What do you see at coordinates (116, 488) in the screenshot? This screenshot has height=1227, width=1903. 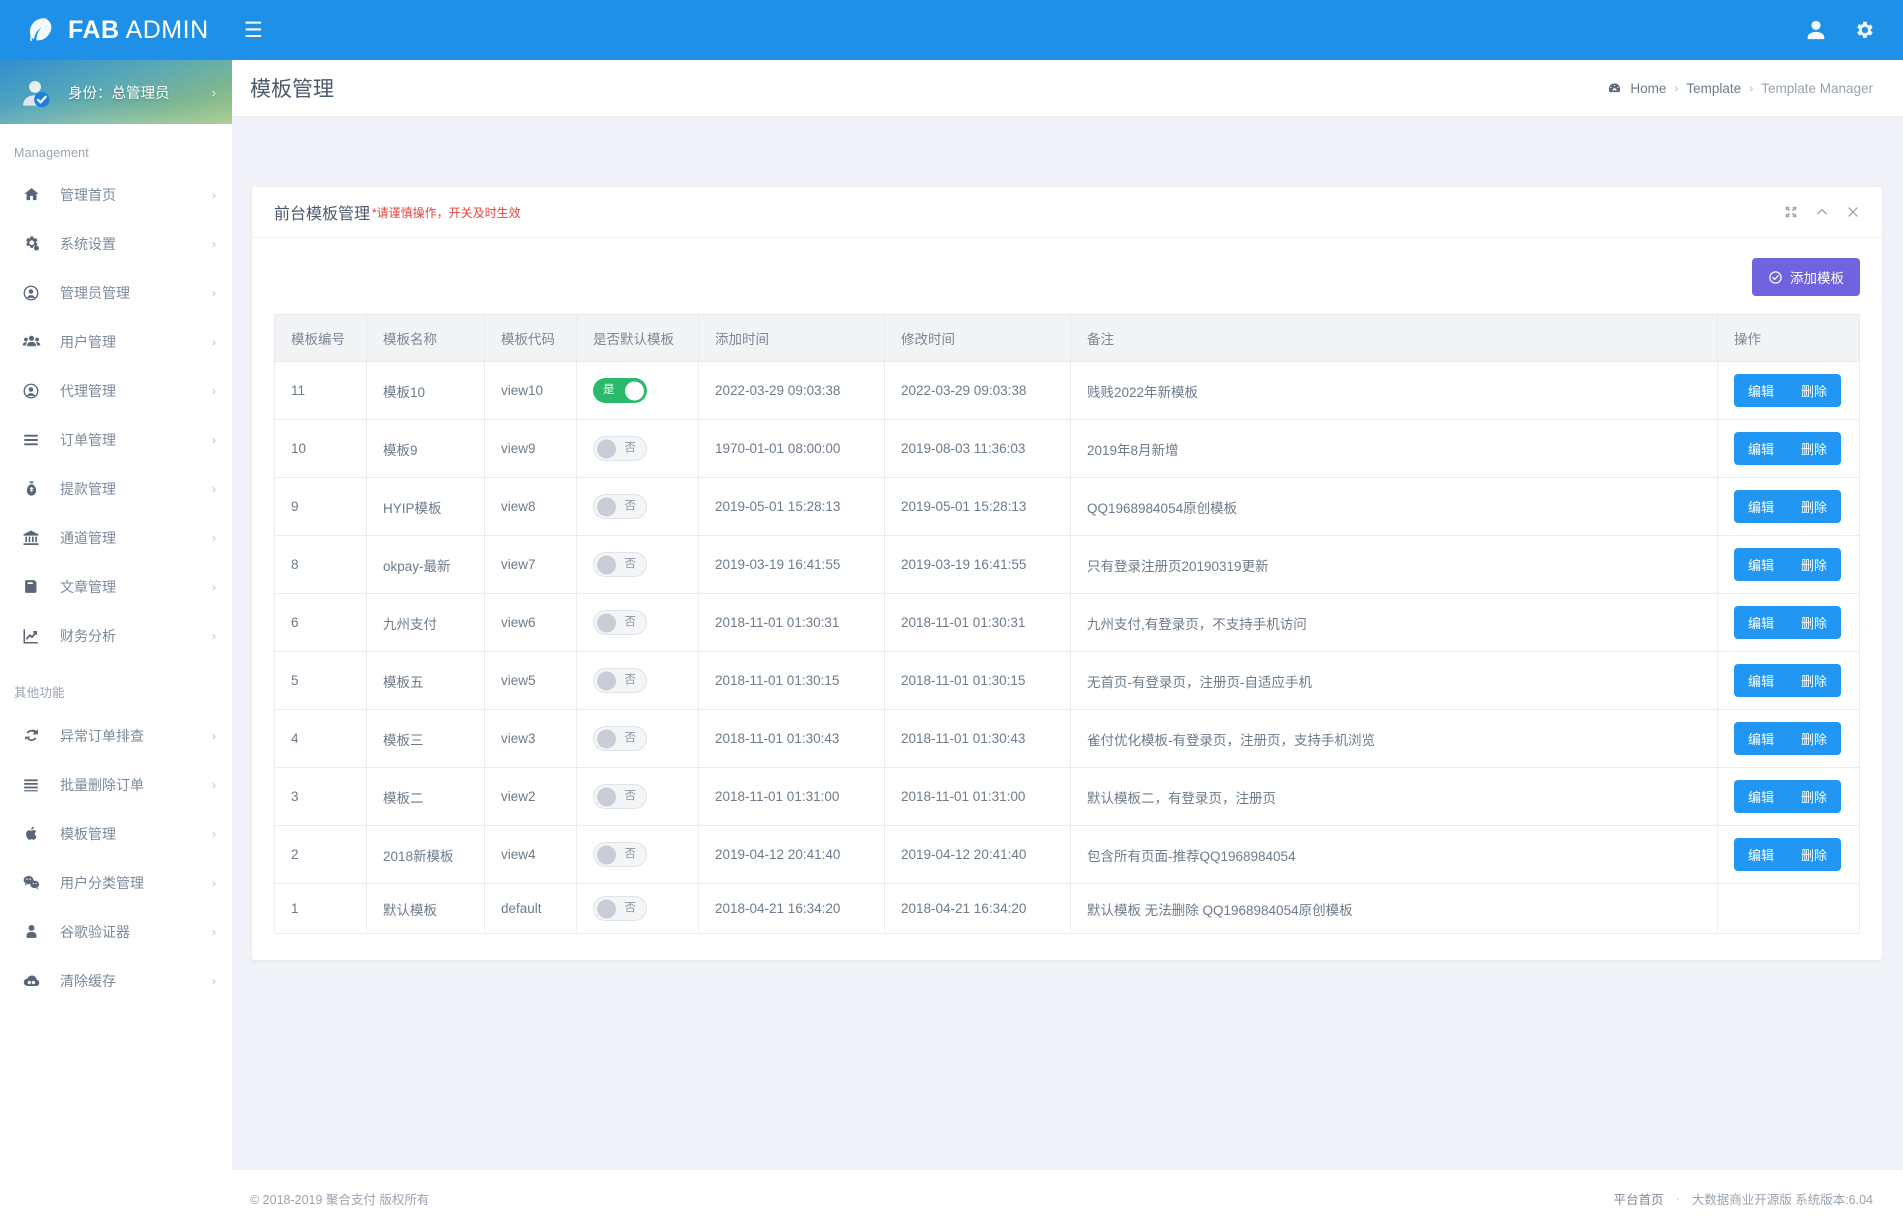 I see `sidebar-item-withdraw-management: 提款管理 ›` at bounding box center [116, 488].